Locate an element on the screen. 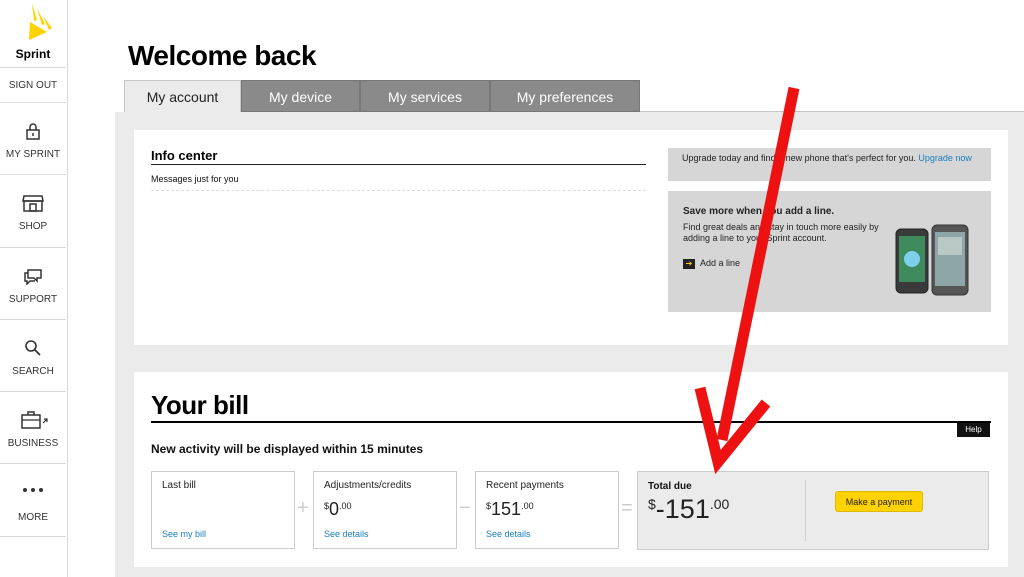  tab-my-services: My services is located at coordinates (425, 96).